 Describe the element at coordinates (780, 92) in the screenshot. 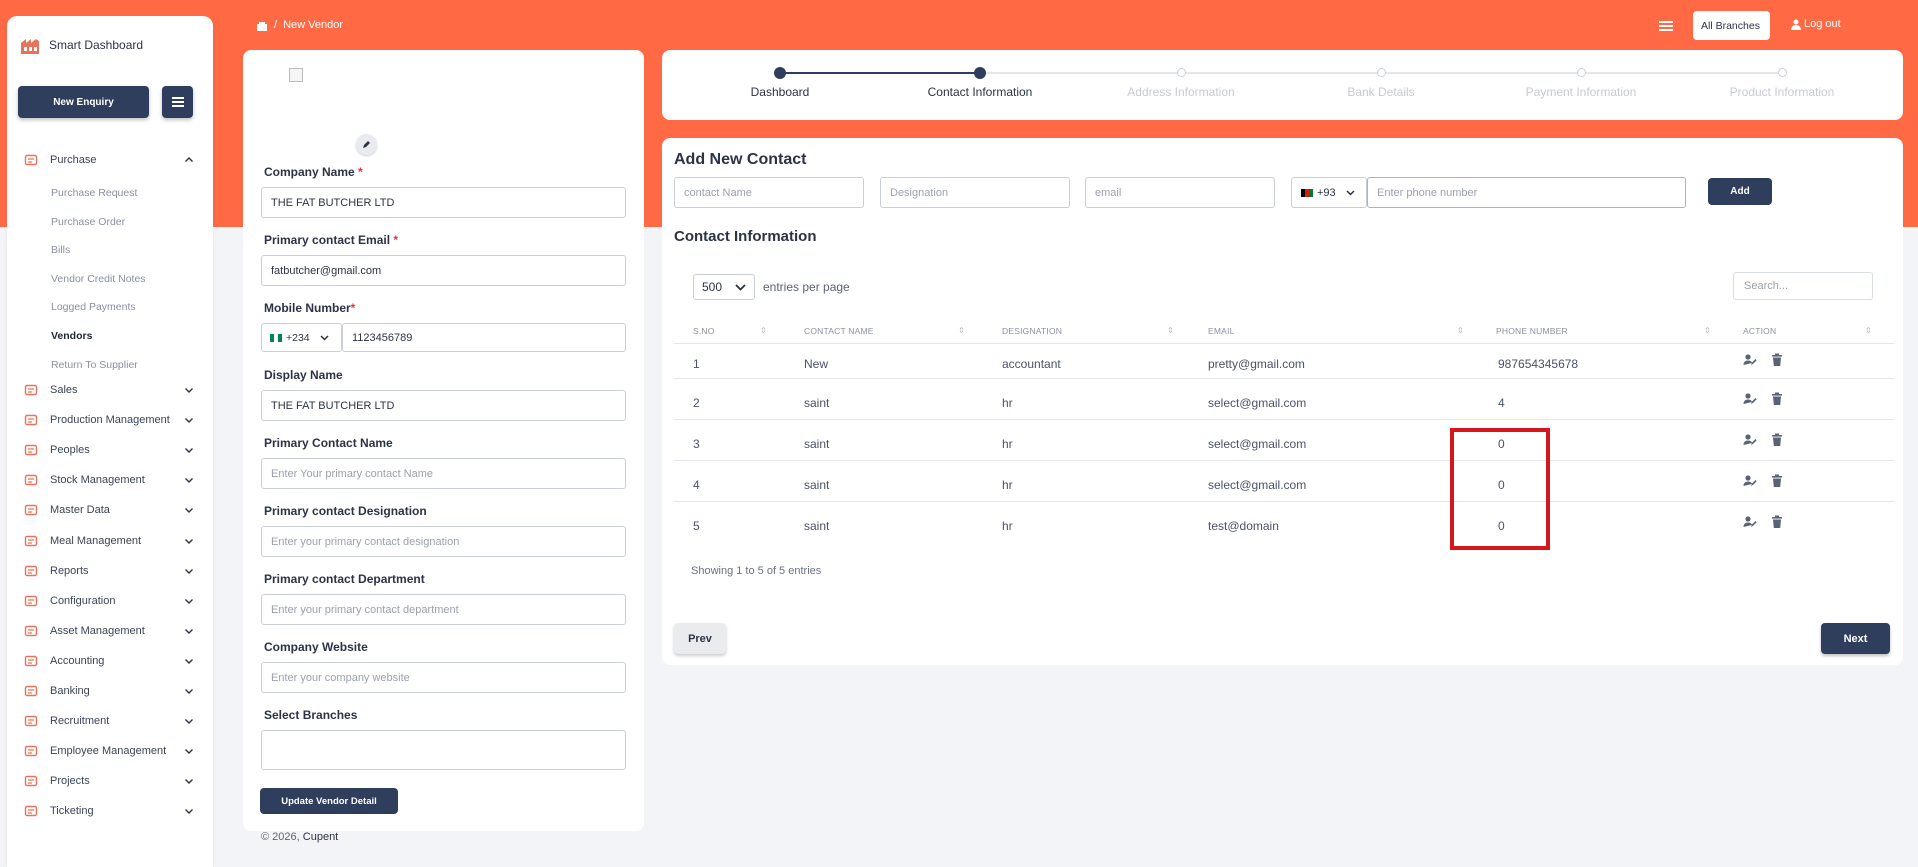

I see `step-dashboard: Dashboard` at that location.